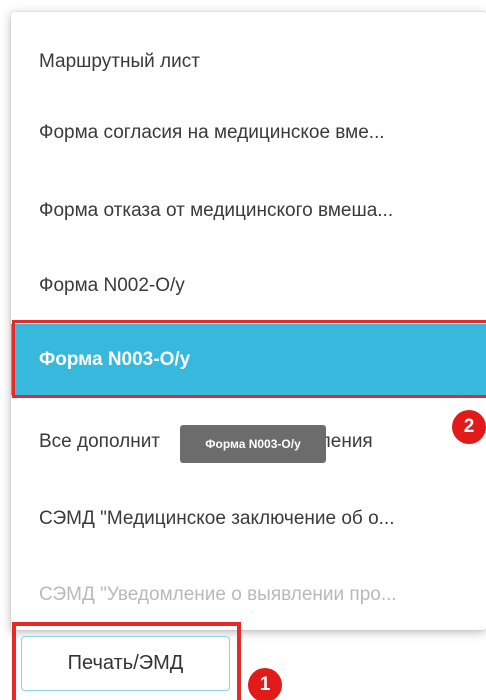 The width and height of the screenshot is (486, 700). What do you see at coordinates (248, 286) in the screenshot?
I see `menu-item-form-n002: Форма N002-О/у` at bounding box center [248, 286].